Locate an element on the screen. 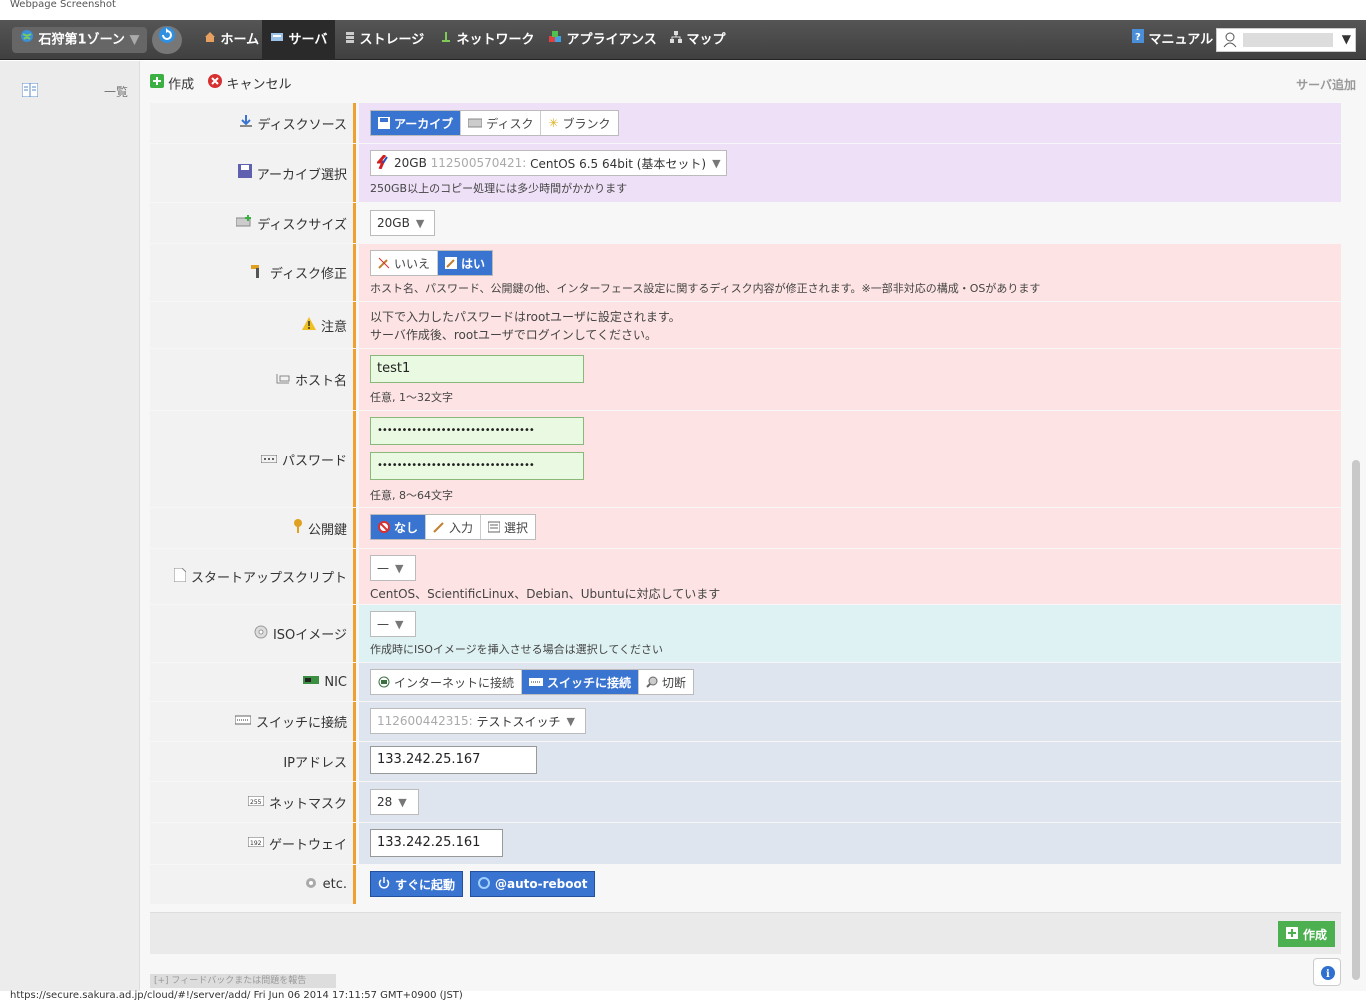 Image resolution: width=1366 pixels, height=1003 pixels. info-button: i is located at coordinates (1327, 972).